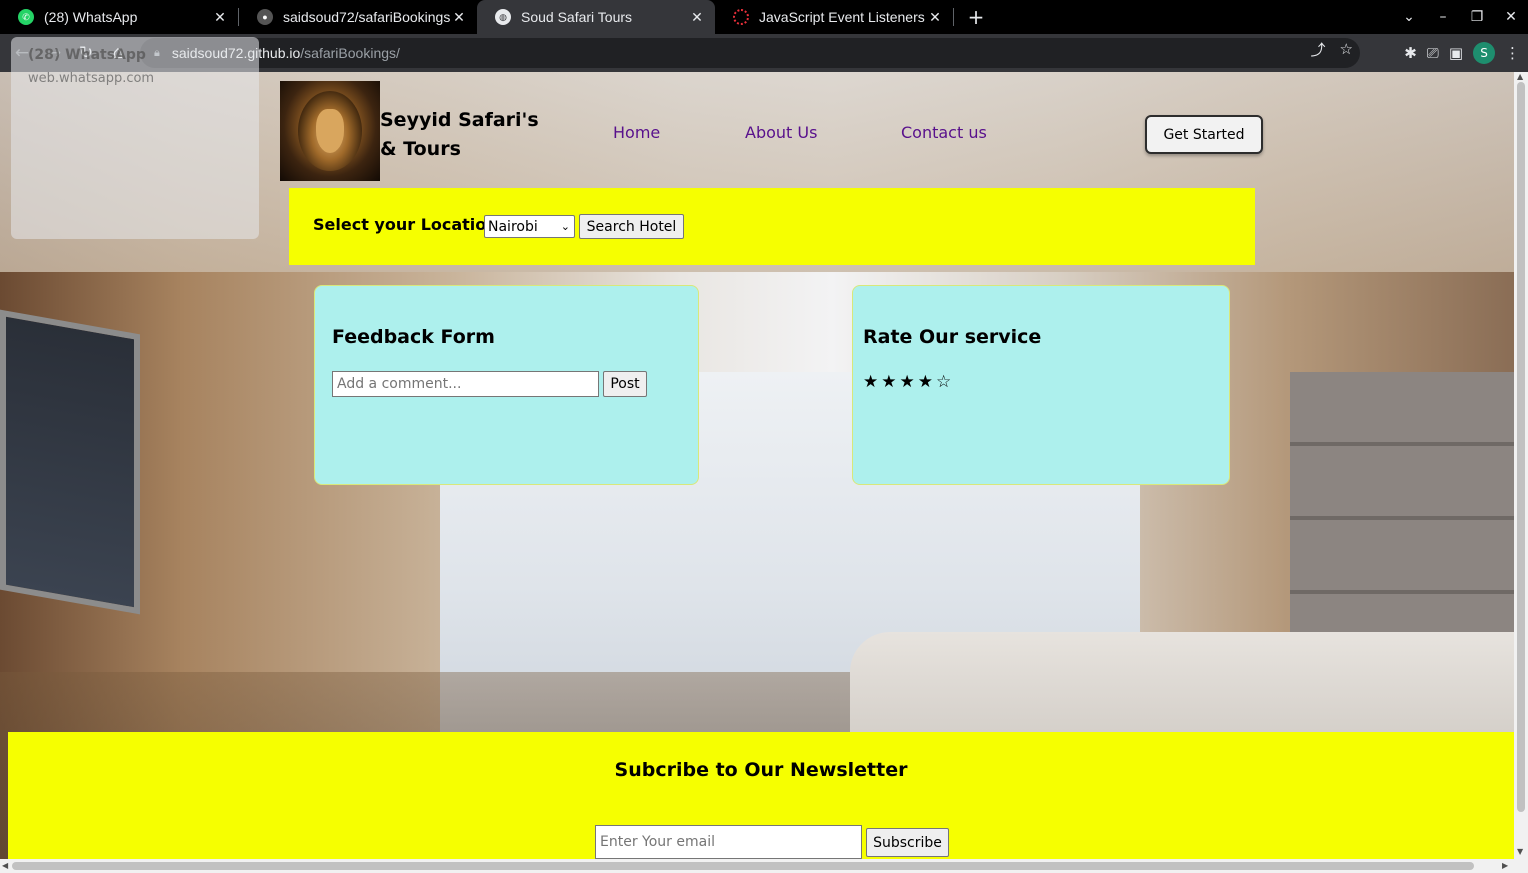 The image size is (1528, 873). I want to click on preview-title: (28) WhatsApp, so click(87, 55).